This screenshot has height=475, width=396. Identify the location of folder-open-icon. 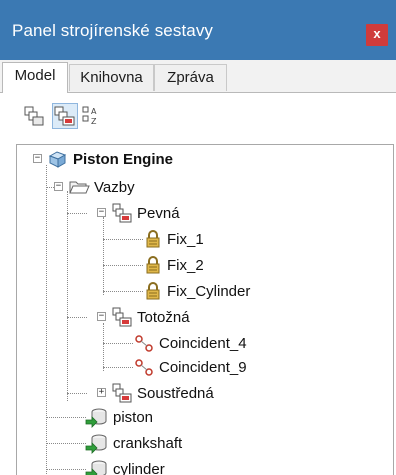
(79, 187).